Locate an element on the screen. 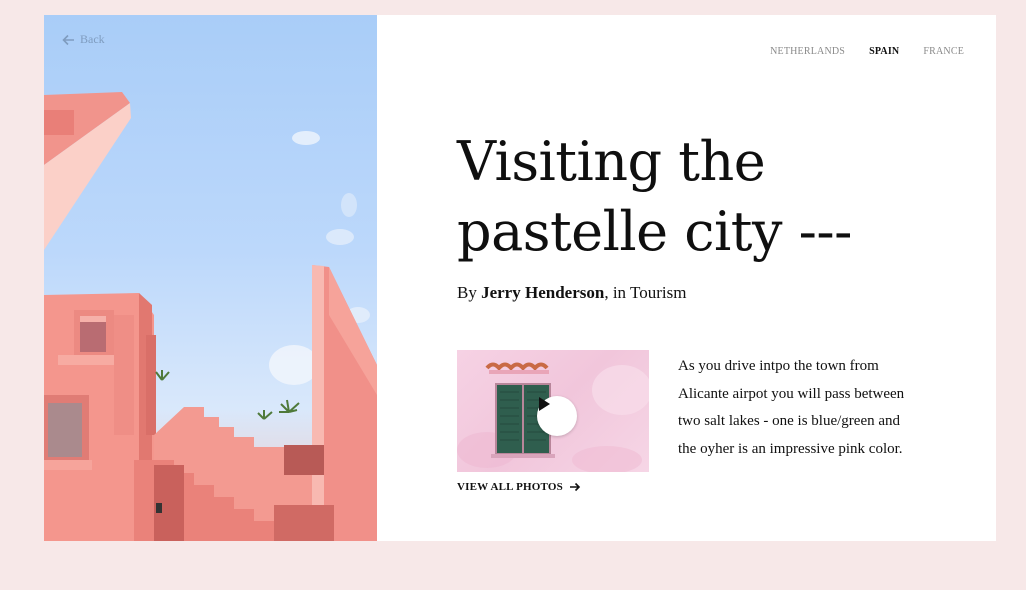 The width and height of the screenshot is (1026, 590). nav-item-netherlands: NETHERLANDS is located at coordinates (807, 51).